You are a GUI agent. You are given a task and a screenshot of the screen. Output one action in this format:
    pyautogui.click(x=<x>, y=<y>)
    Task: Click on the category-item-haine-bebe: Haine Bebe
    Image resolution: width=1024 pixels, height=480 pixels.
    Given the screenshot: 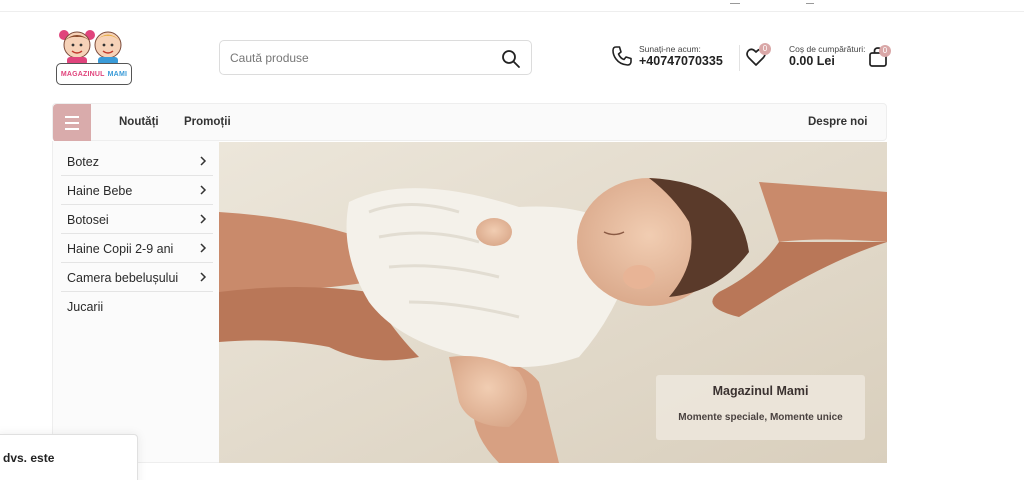 What is the action you would take?
    pyautogui.click(x=137, y=190)
    